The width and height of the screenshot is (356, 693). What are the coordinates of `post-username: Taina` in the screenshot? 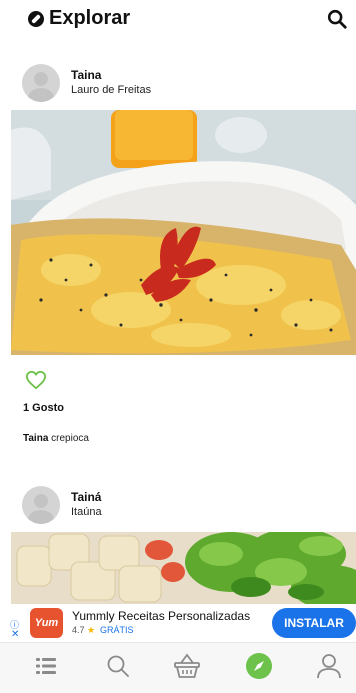 It's located at (86, 75).